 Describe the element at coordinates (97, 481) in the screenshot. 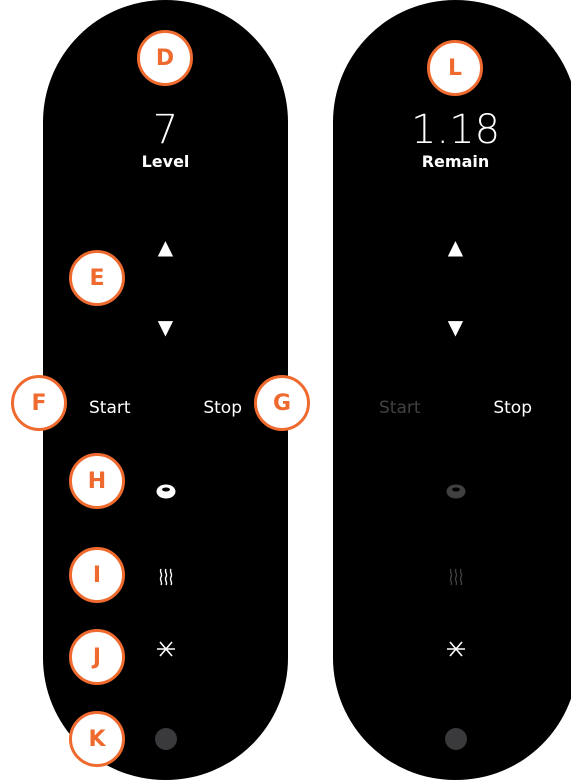

I see `marker-h: H` at that location.